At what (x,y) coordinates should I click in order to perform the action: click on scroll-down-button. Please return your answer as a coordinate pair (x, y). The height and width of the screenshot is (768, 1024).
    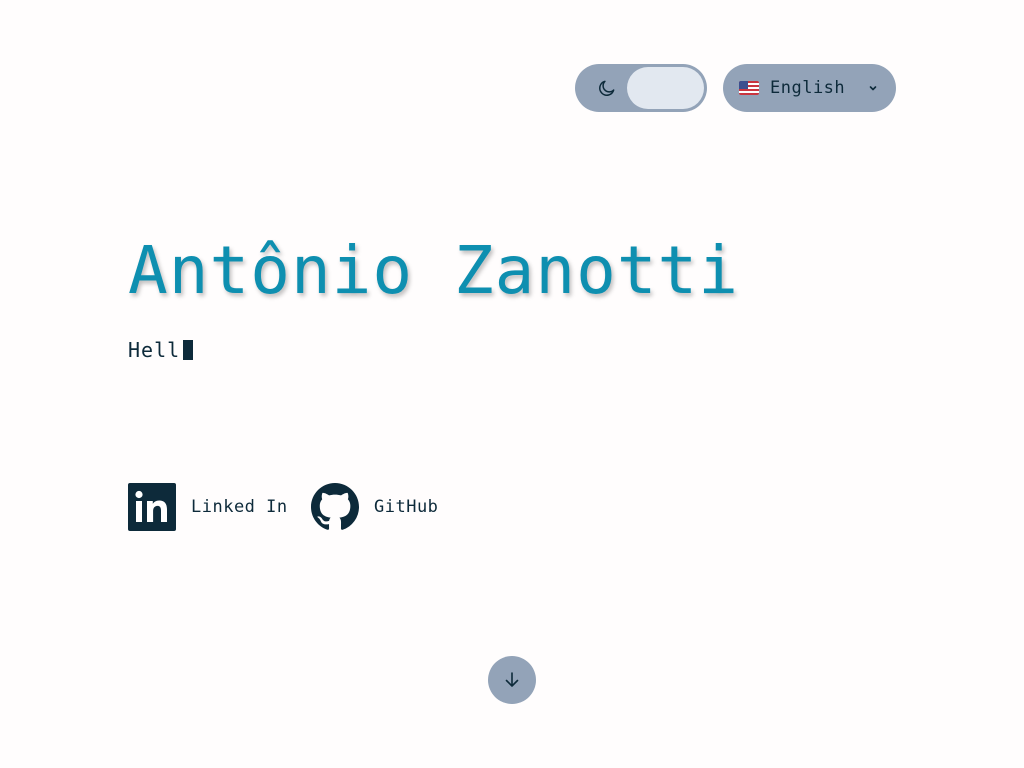
    Looking at the image, I should click on (512, 680).